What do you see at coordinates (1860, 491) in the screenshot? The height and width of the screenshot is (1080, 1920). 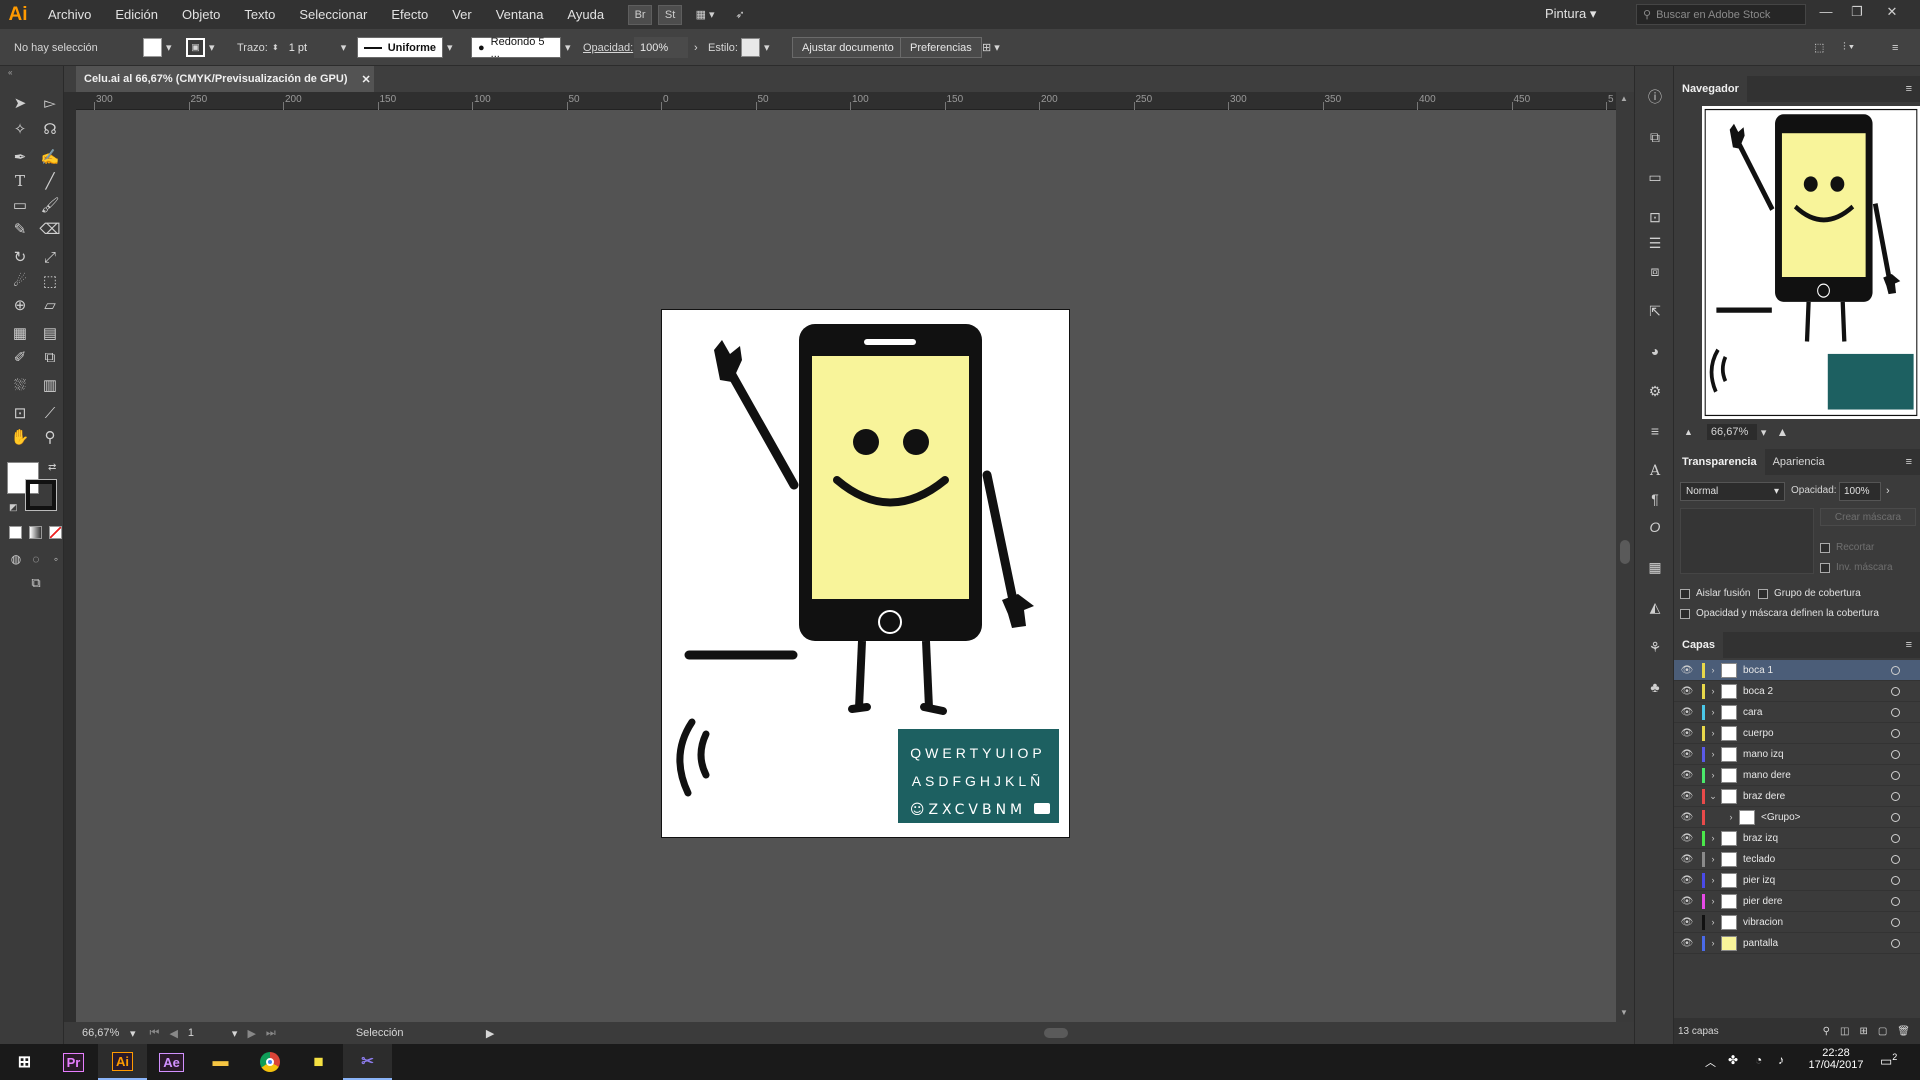 I see `transparency-opacity-field: 100%` at bounding box center [1860, 491].